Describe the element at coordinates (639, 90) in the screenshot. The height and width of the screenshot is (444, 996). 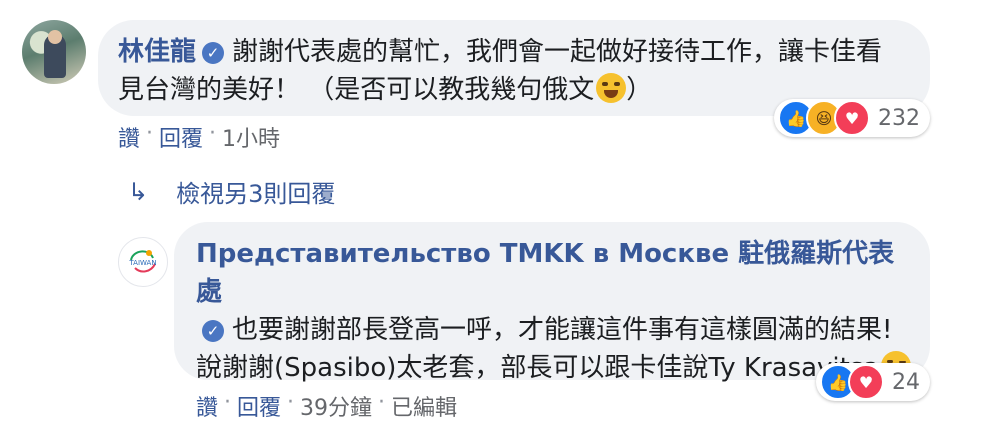
I see `comment-text-end: ）` at that location.